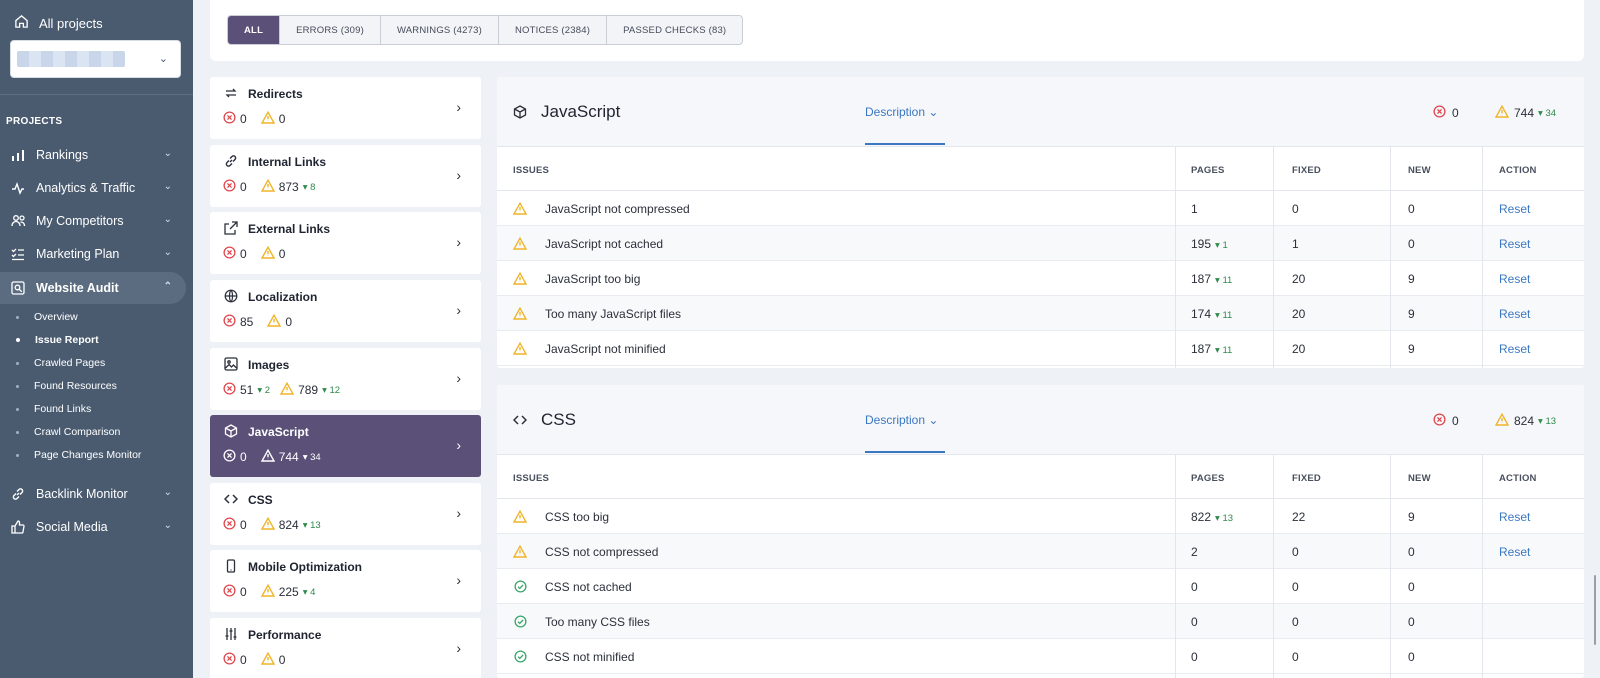  I want to click on category-localization: Localization 85 0 ›, so click(345, 311).